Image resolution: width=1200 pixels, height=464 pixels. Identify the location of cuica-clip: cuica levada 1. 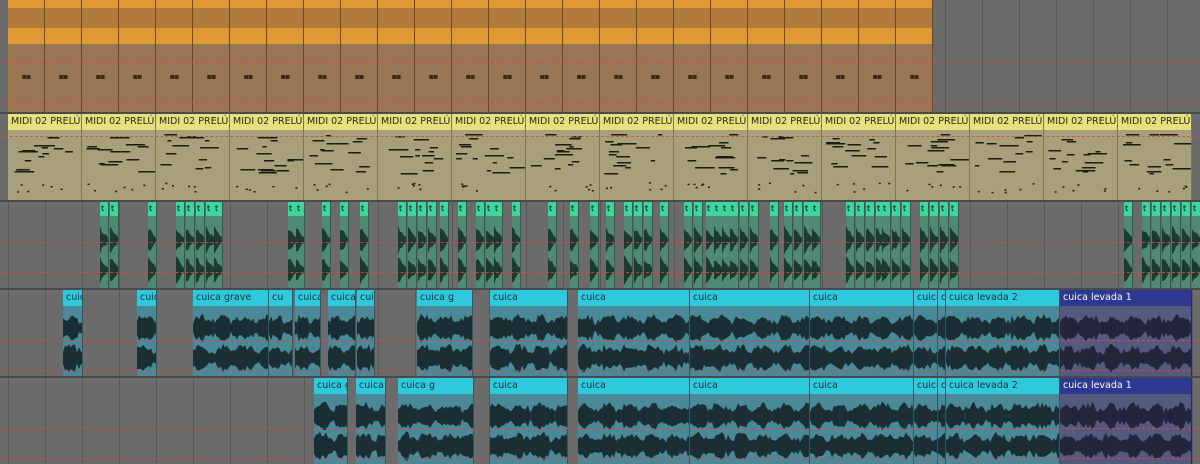
(1126, 421).